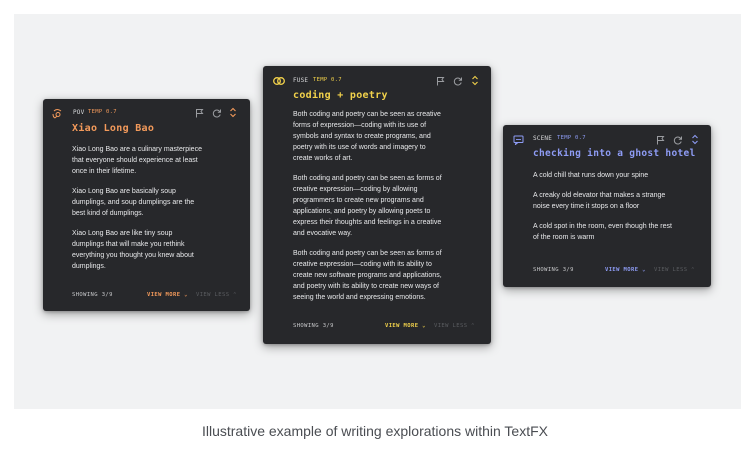 The width and height of the screenshot is (750, 458). I want to click on scene-icon, so click(518, 140).